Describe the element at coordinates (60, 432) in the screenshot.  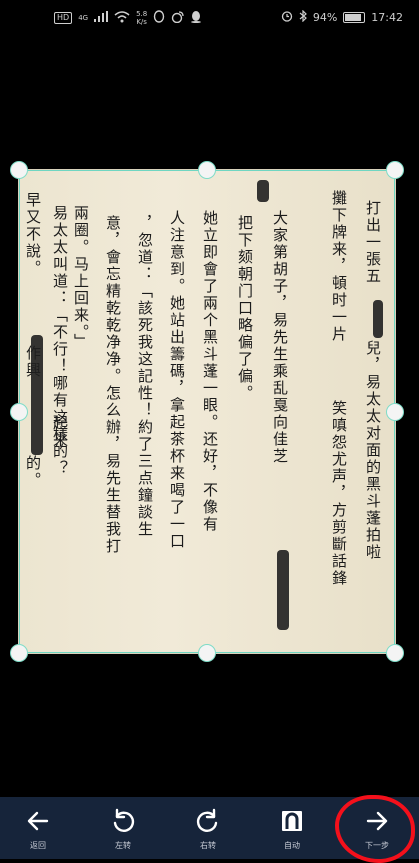
I see `text-column-10-lower: 起来` at that location.